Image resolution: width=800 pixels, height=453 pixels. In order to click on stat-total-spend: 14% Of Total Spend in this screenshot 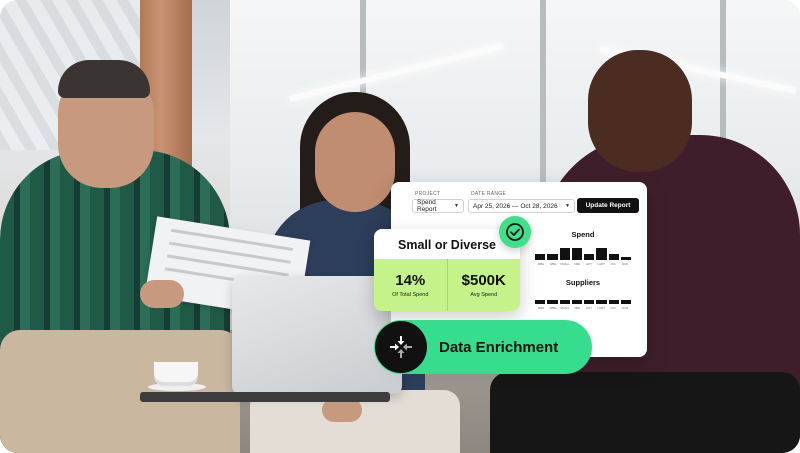, I will do `click(410, 285)`.